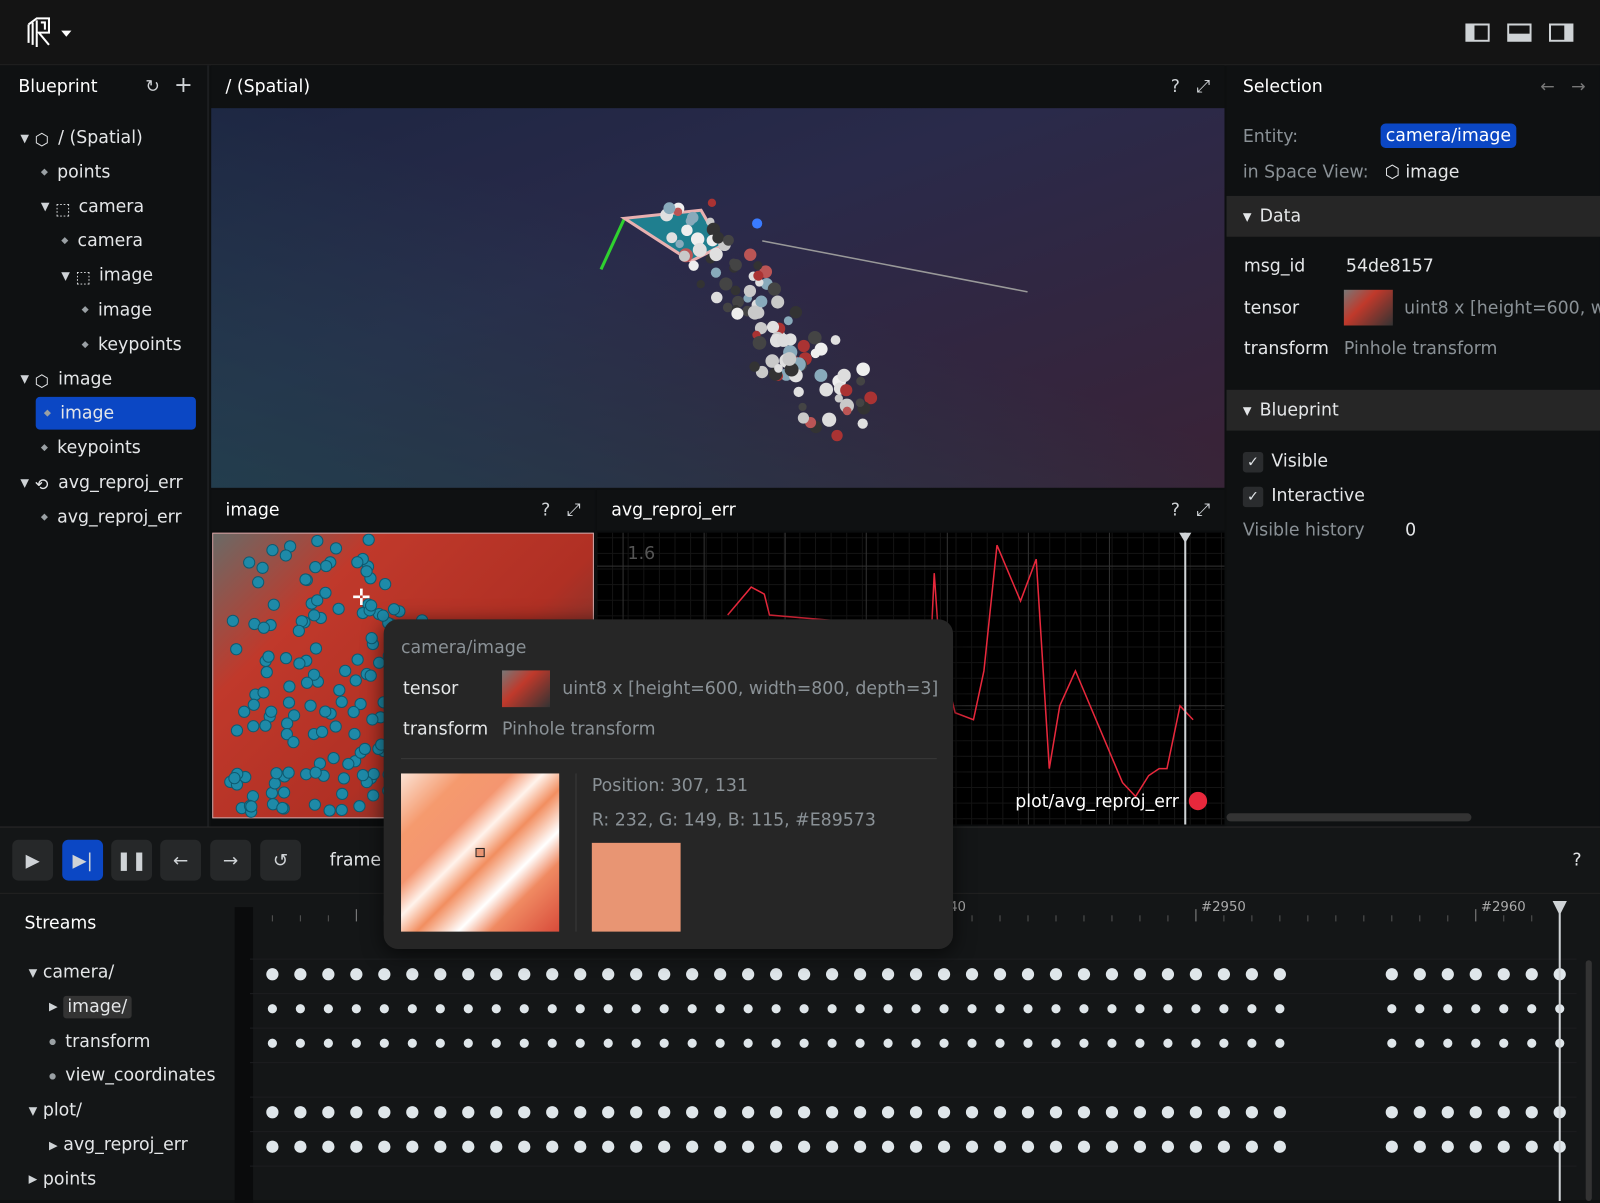 The height and width of the screenshot is (1203, 1600). I want to click on back-arrow-icon: ←, so click(1547, 87).